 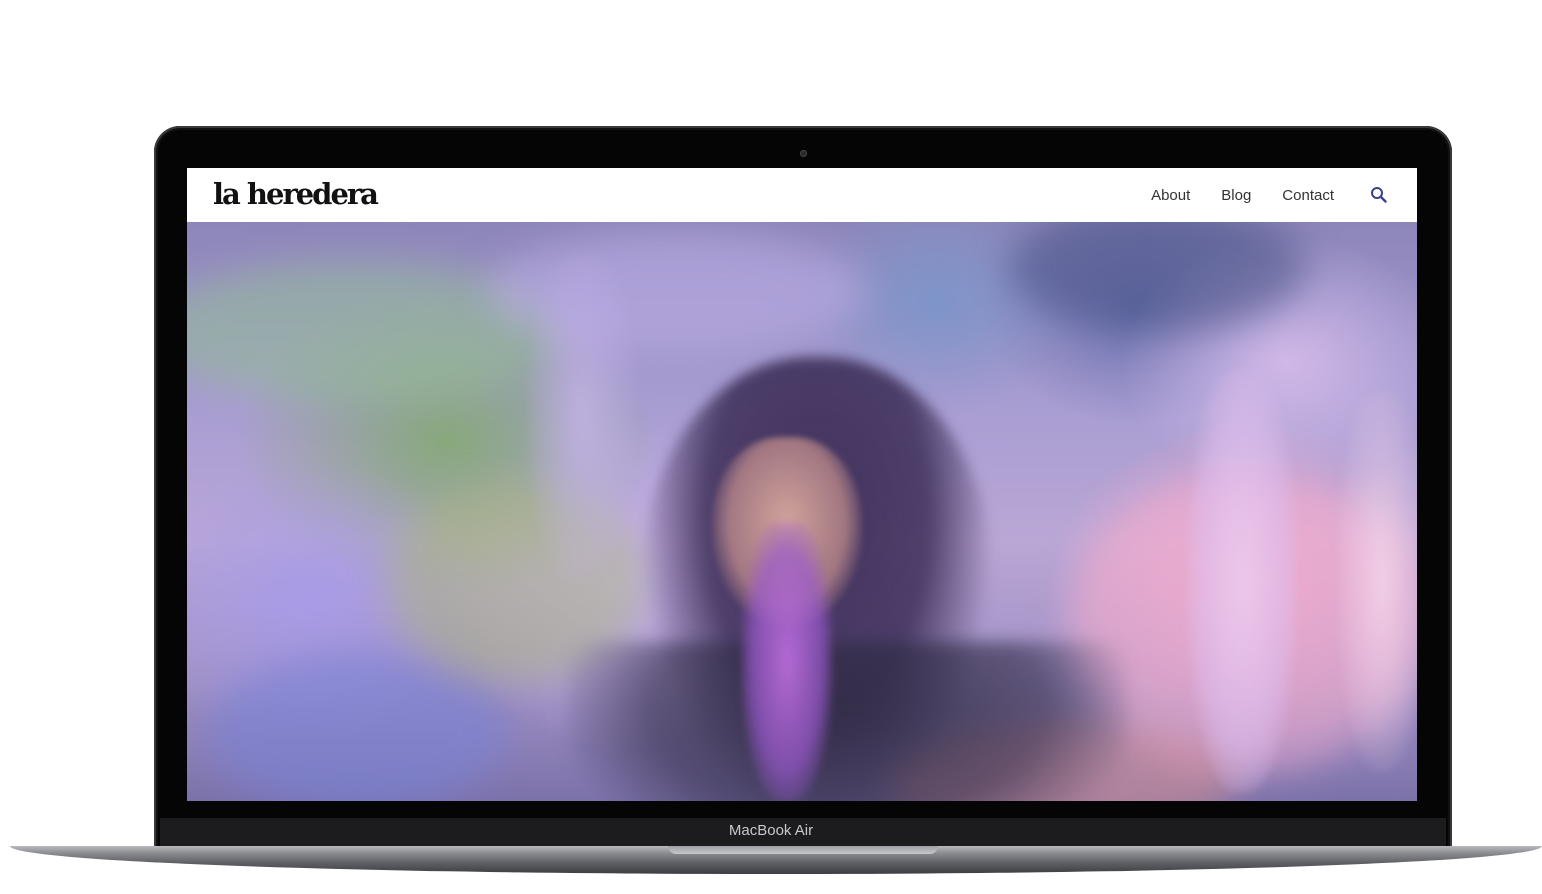 I want to click on laptop-chin, so click(x=803, y=833).